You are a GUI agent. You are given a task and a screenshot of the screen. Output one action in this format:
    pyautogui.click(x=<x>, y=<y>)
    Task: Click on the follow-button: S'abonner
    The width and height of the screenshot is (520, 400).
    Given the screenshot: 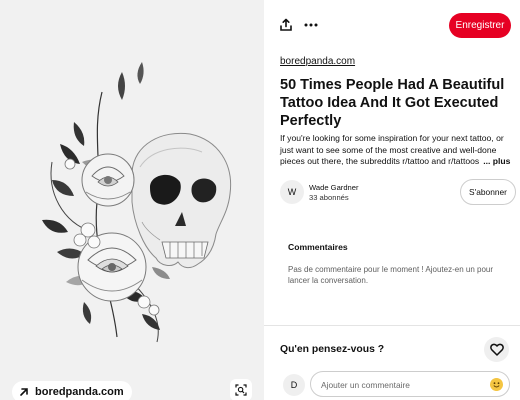 What is the action you would take?
    pyautogui.click(x=488, y=192)
    